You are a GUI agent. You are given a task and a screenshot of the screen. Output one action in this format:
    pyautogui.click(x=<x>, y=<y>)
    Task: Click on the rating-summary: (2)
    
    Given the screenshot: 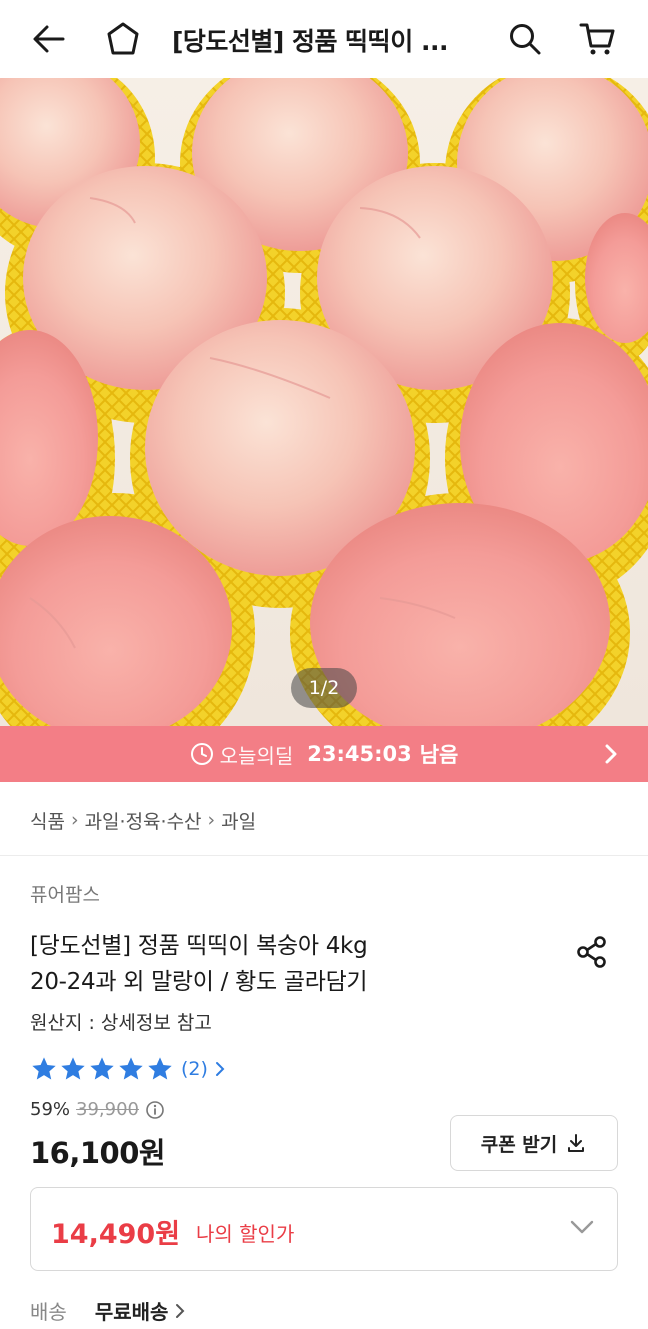 What is the action you would take?
    pyautogui.click(x=128, y=1069)
    